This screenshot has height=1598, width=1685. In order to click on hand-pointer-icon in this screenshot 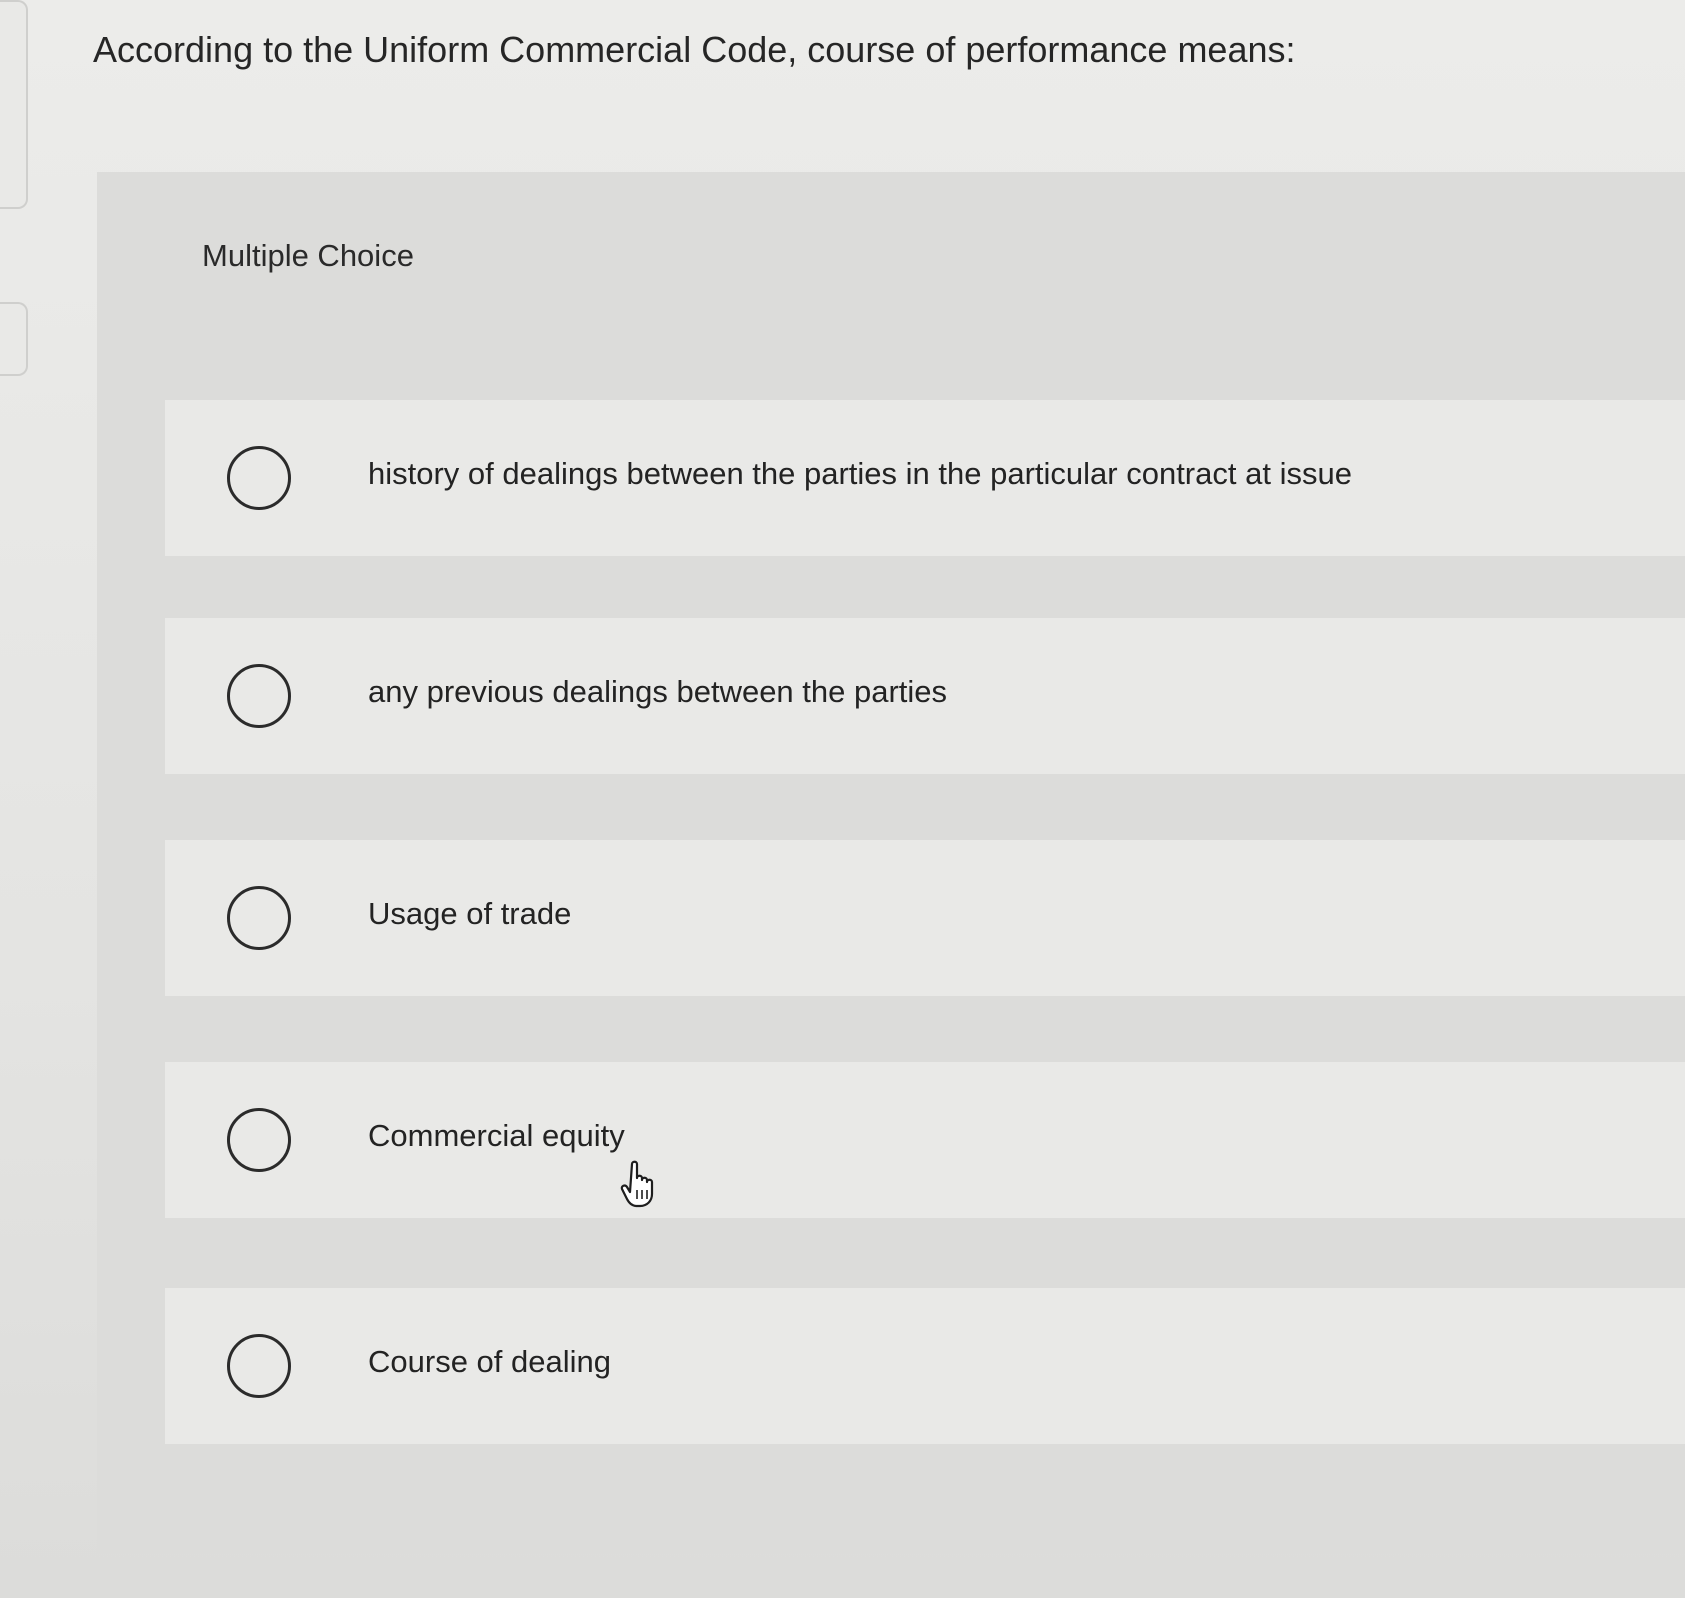, I will do `click(637, 1184)`.